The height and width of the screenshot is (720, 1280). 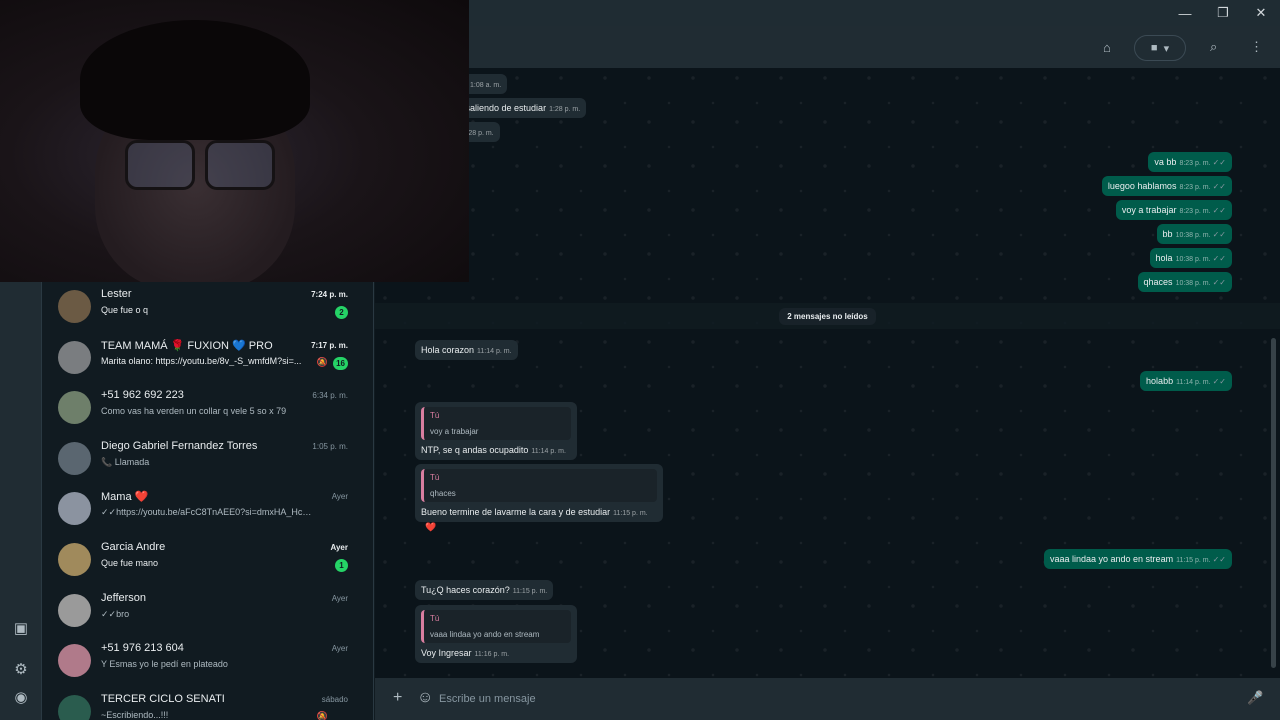 What do you see at coordinates (397, 698) in the screenshot?
I see `attach-plus-icon: +` at bounding box center [397, 698].